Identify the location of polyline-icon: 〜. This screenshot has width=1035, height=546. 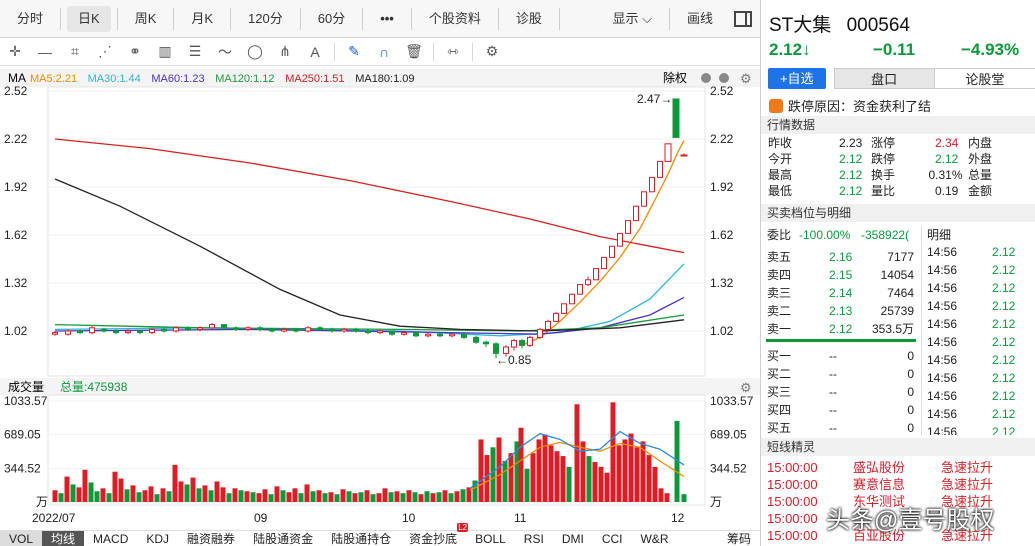
(225, 52).